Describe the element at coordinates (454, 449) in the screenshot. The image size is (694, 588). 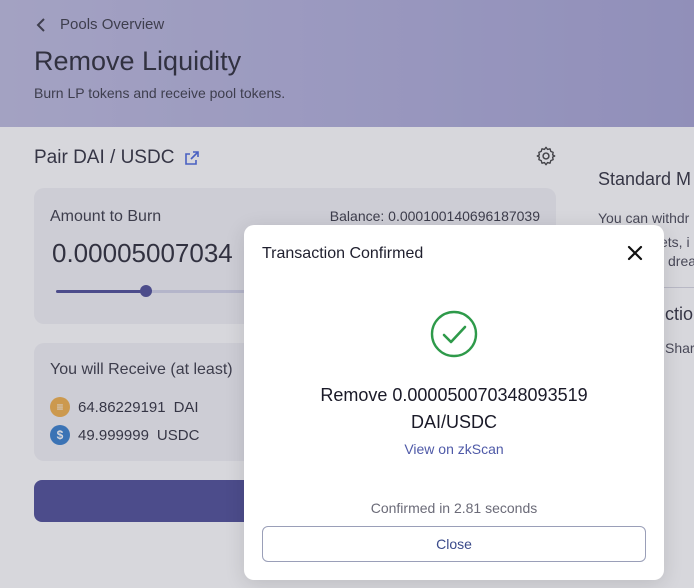
I see `zkscan-link: View on zkScan` at that location.